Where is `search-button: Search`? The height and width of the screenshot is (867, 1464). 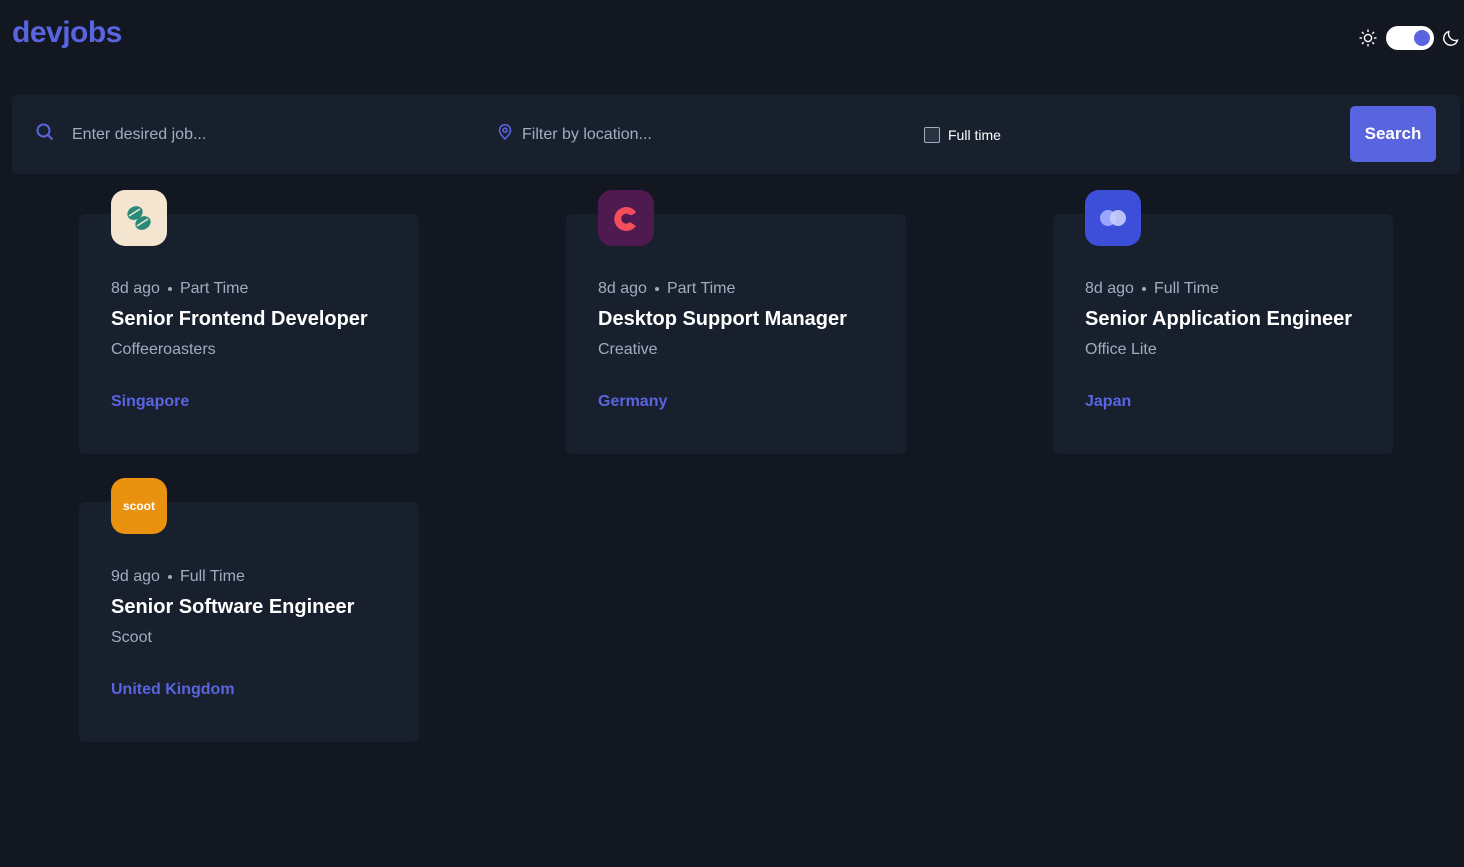
search-button: Search is located at coordinates (1393, 134).